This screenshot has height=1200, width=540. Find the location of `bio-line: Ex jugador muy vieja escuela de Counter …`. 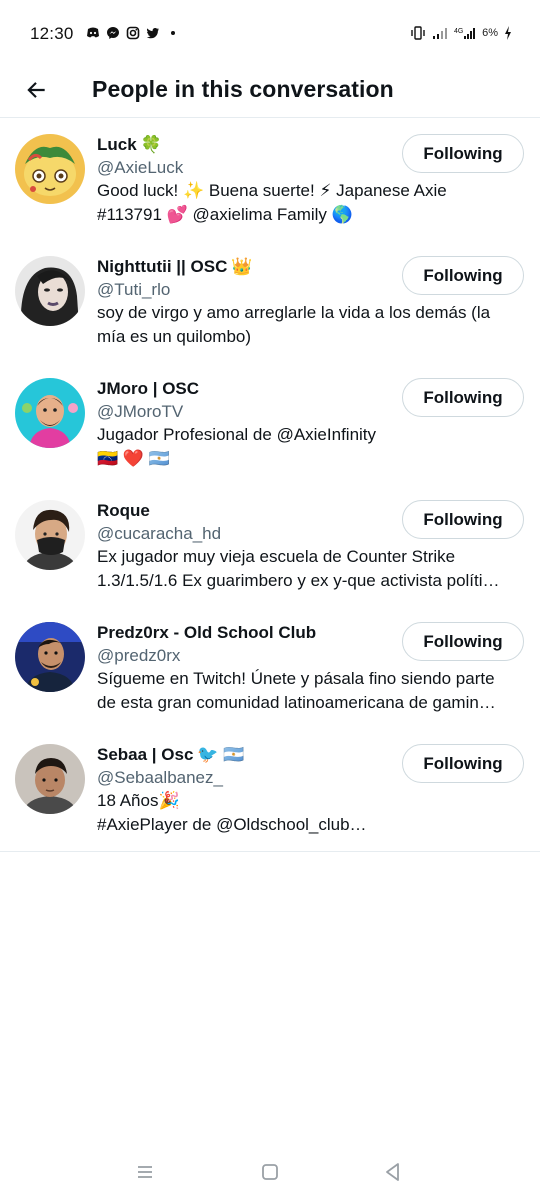

bio-line: Ex jugador muy vieja escuela de Counter … is located at coordinates (276, 556).